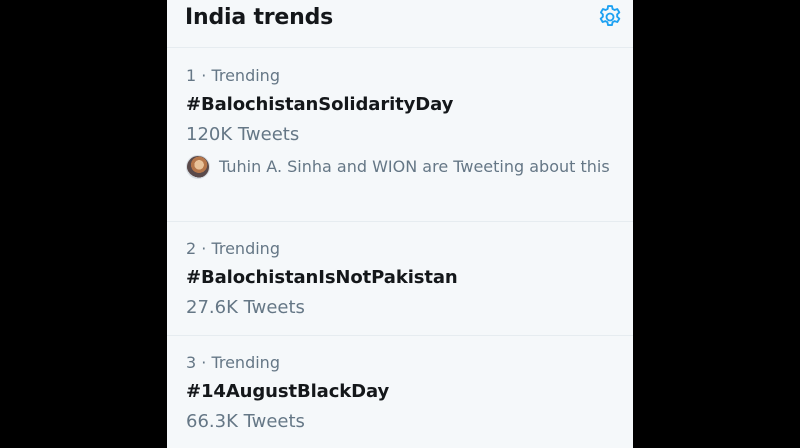 This screenshot has width=800, height=448. I want to click on trend-tweet-count: 27.6K Tweets, so click(245, 307).